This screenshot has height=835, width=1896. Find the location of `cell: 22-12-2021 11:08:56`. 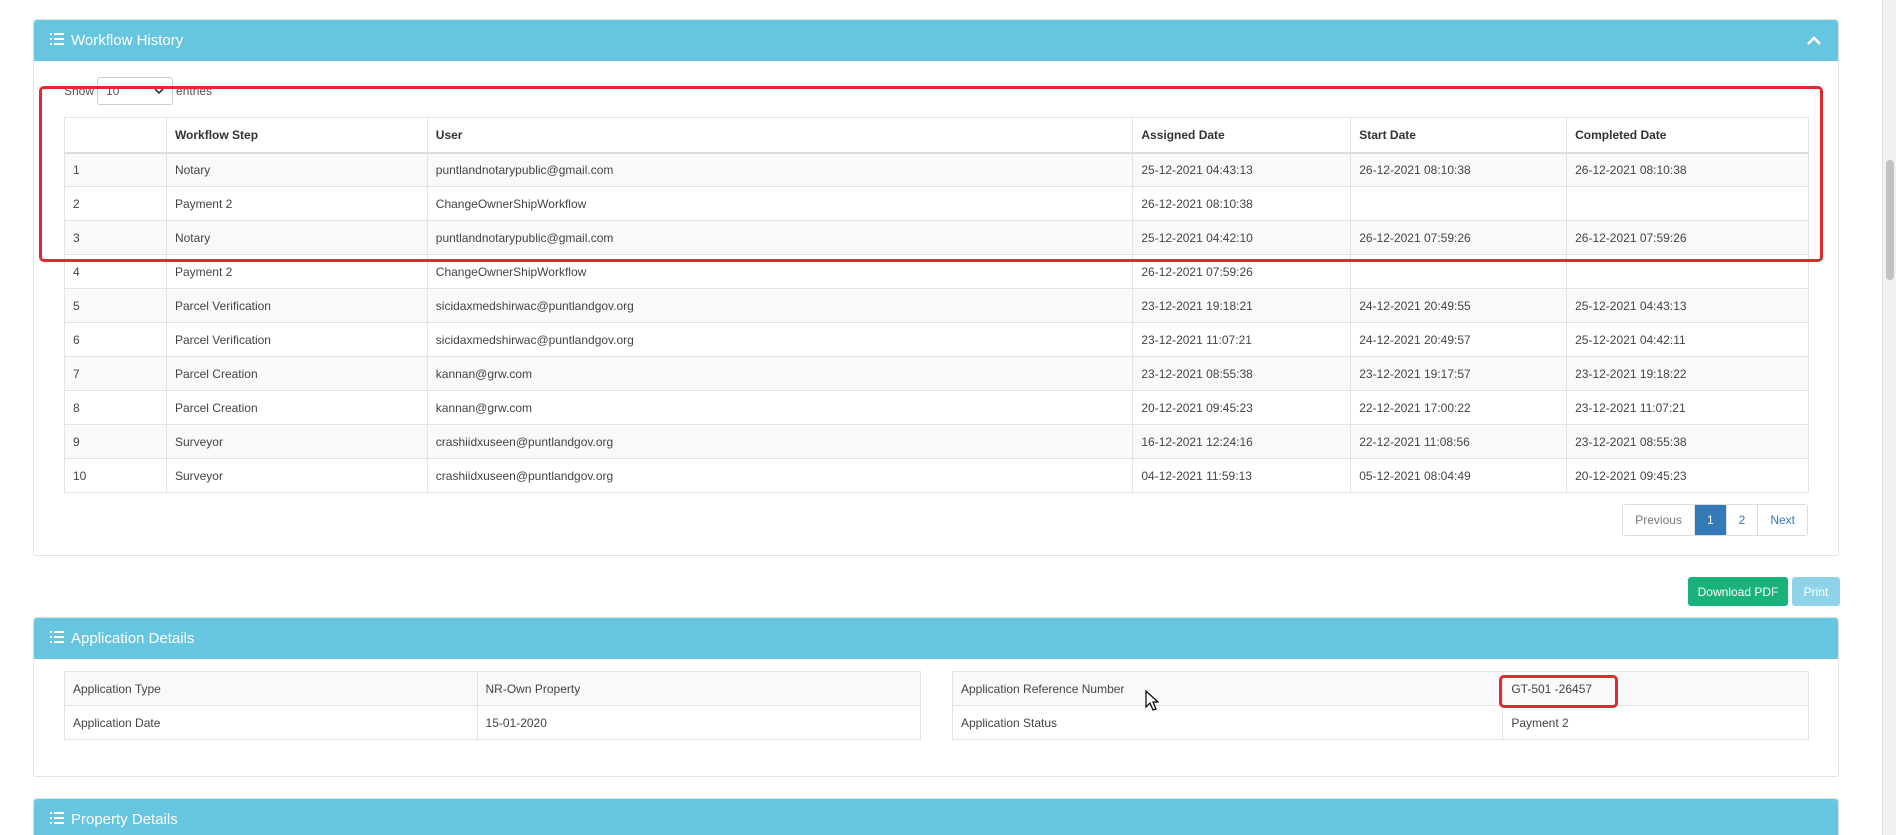

cell: 22-12-2021 11:08:56 is located at coordinates (1459, 441).